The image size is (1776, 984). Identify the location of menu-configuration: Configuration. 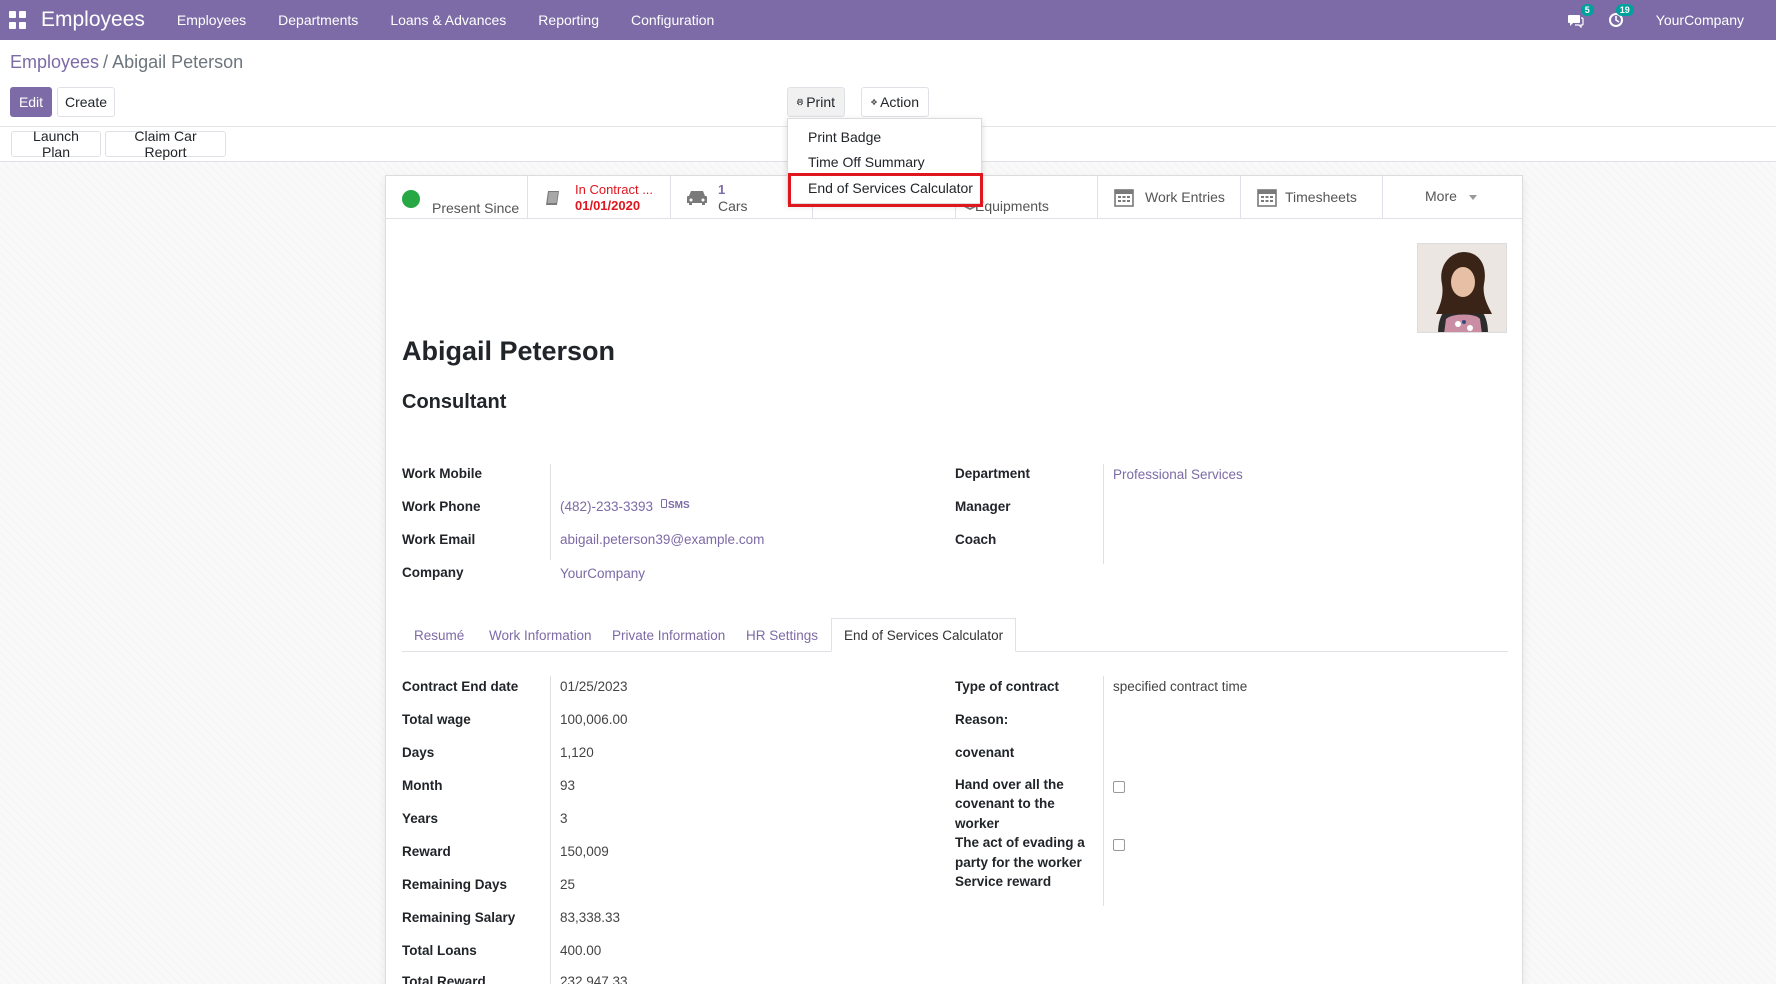
(672, 20).